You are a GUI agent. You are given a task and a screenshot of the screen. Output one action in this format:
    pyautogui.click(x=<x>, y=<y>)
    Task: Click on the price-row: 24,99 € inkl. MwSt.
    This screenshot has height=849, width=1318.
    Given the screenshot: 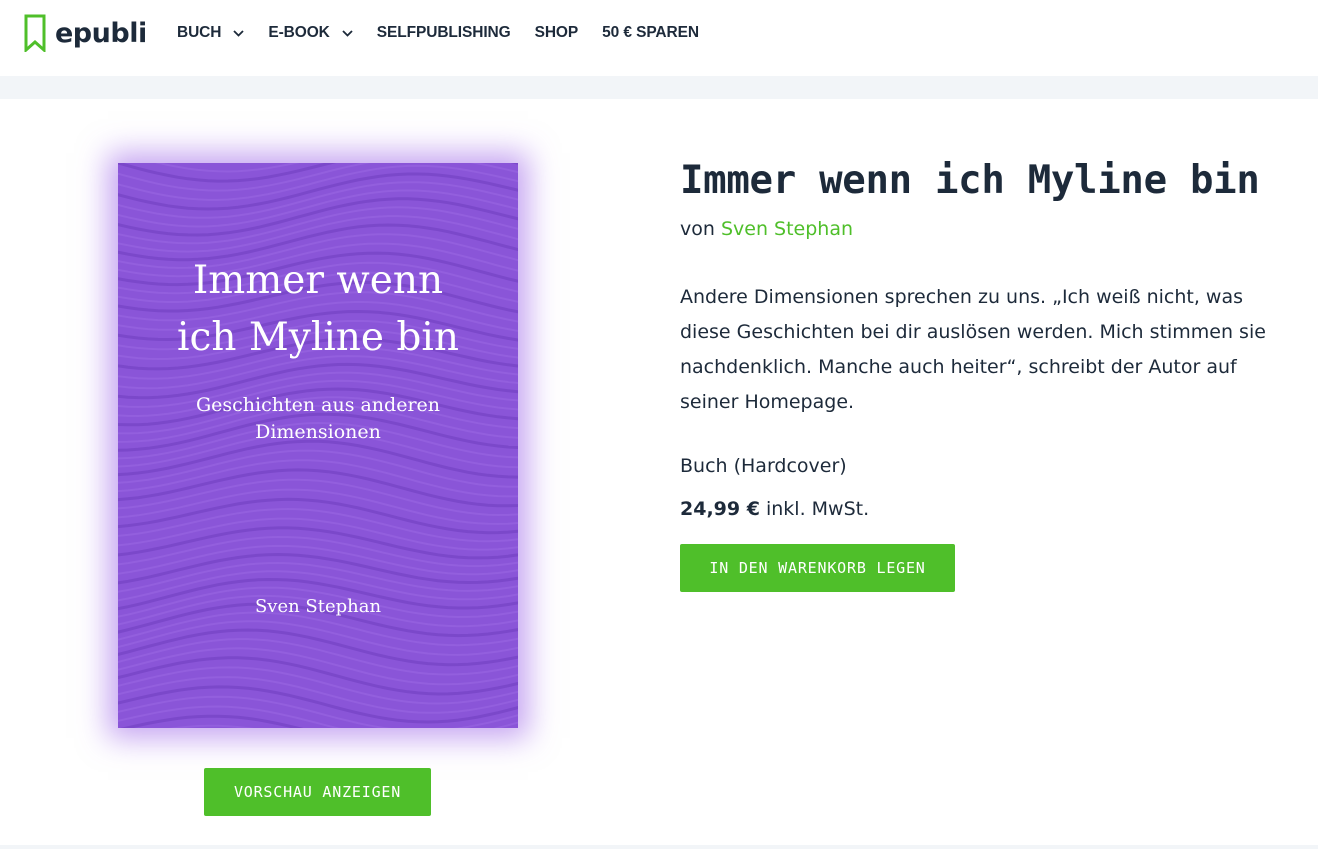 What is the action you would take?
    pyautogui.click(x=774, y=509)
    